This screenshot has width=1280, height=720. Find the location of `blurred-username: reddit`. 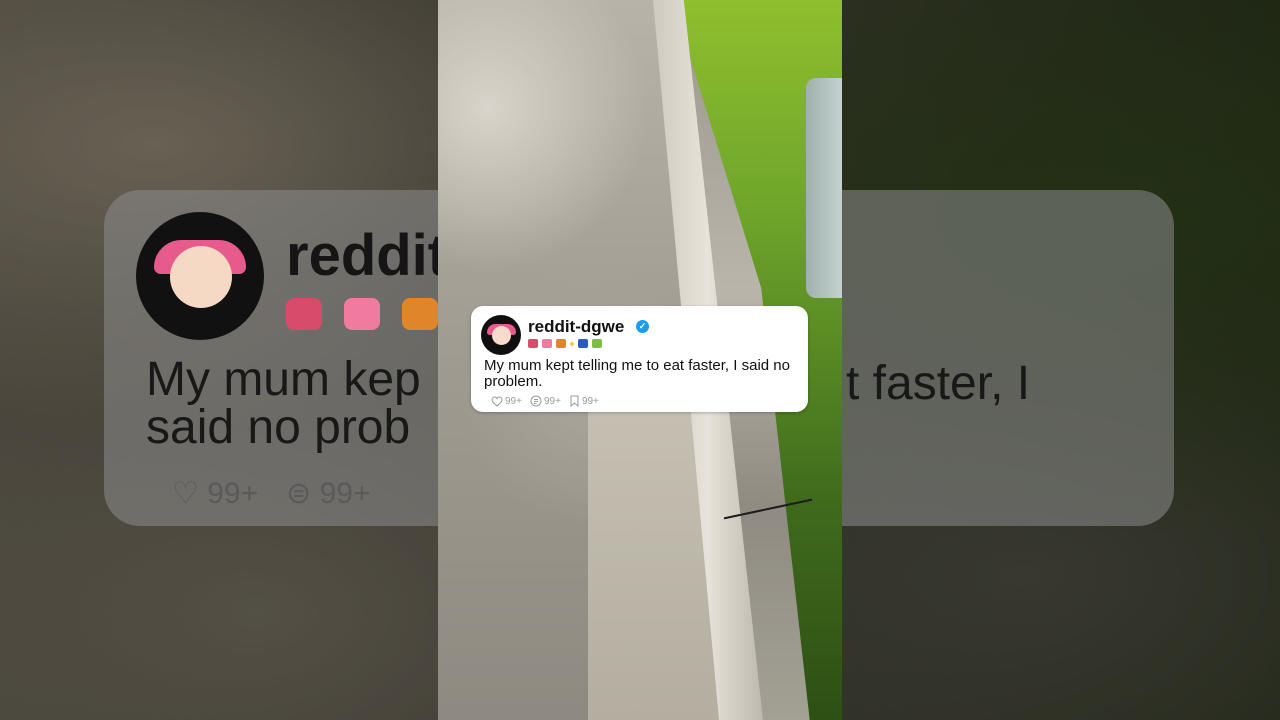

blurred-username: reddit is located at coordinates (367, 255).